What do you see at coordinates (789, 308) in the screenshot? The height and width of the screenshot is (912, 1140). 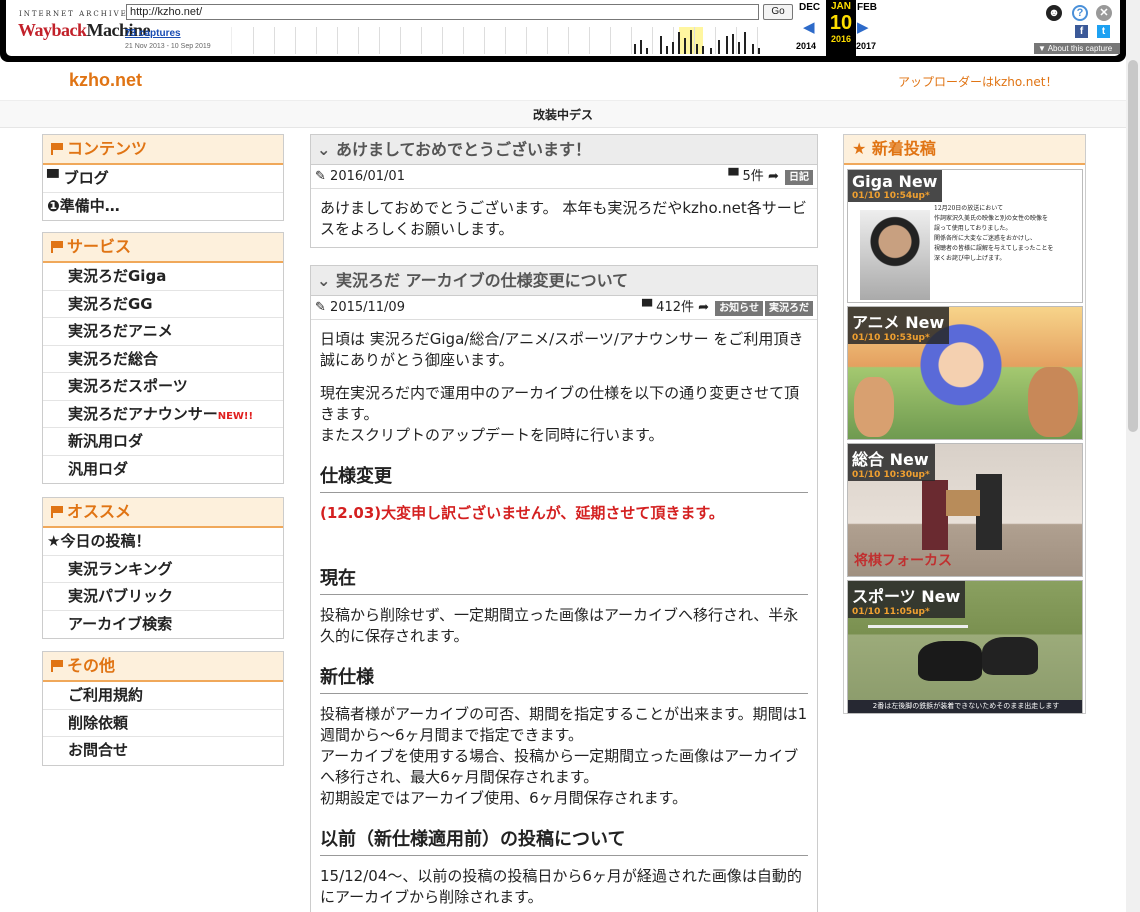 I see `tag-jikkyo: 実況ろだ` at bounding box center [789, 308].